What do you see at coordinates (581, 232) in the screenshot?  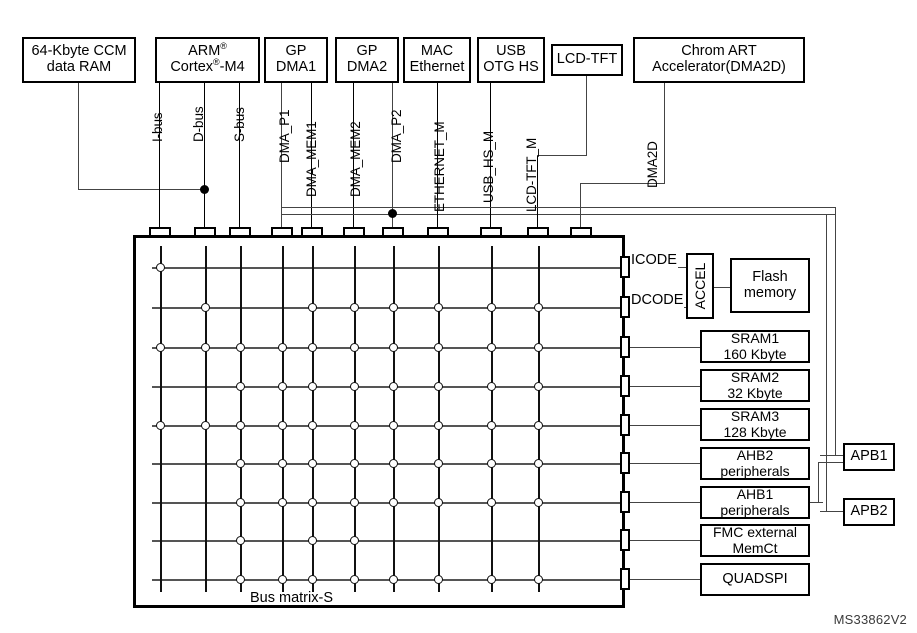 I see `matrix-port-dma2d` at bounding box center [581, 232].